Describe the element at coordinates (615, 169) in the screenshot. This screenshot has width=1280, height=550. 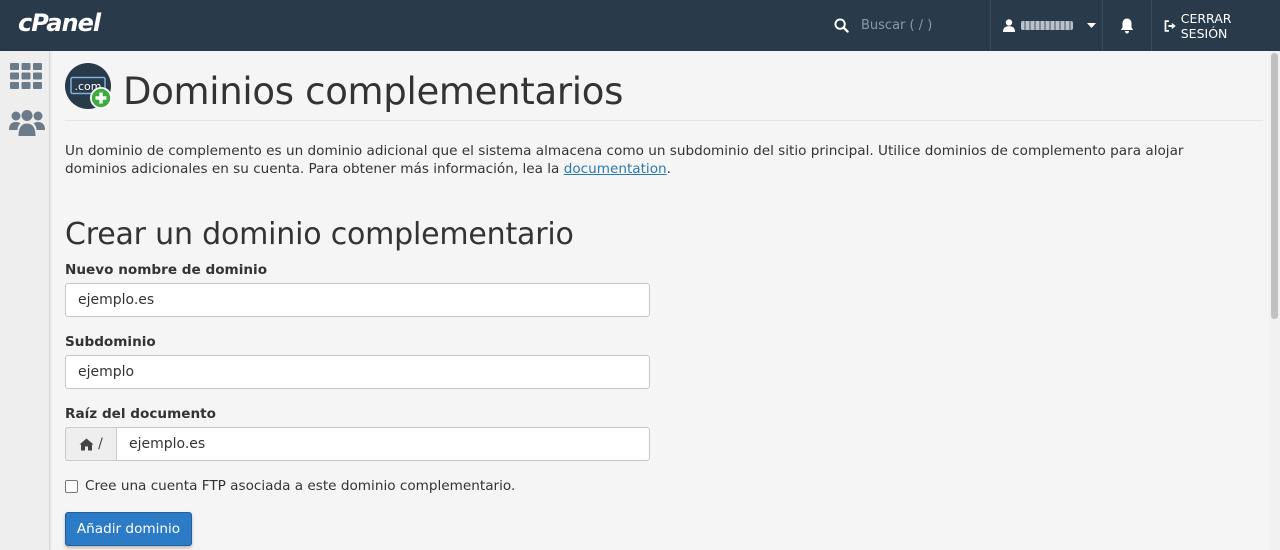
I see `documentation-link: documentation` at that location.